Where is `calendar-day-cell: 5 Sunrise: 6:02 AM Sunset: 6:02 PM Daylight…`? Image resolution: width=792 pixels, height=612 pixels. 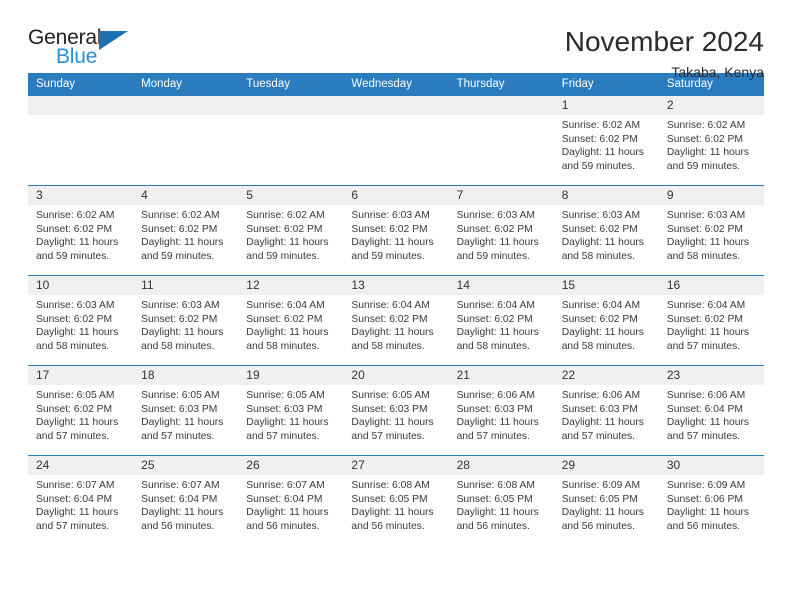 calendar-day-cell: 5 Sunrise: 6:02 AM Sunset: 6:02 PM Daylight… is located at coordinates (291, 230).